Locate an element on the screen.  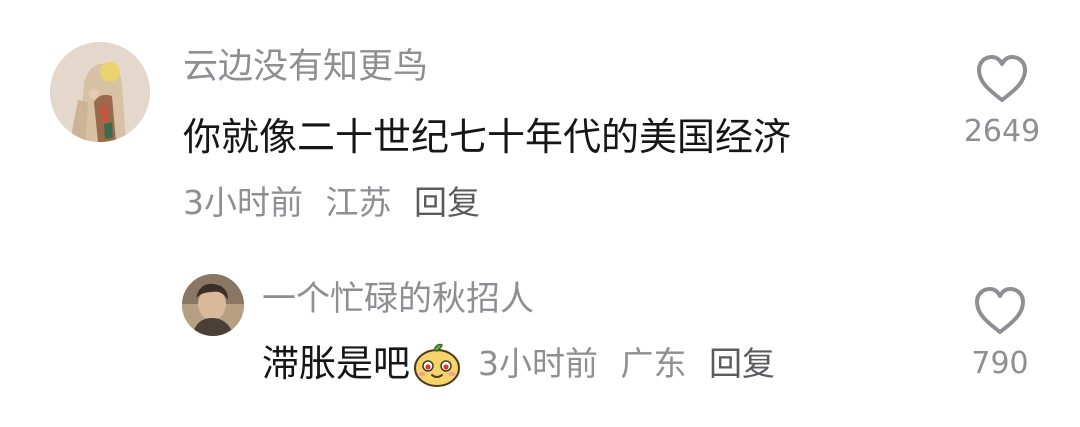
reply-location: 广东 is located at coordinates (653, 363).